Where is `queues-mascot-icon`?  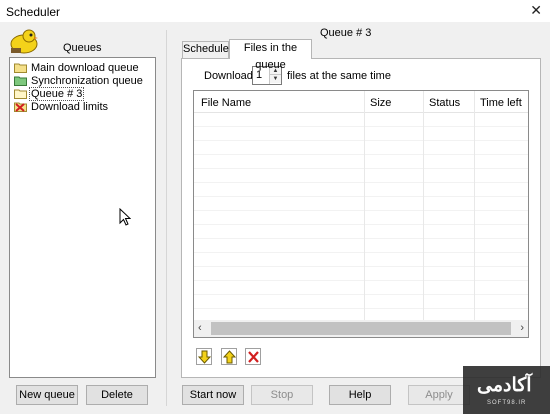
queues-mascot-icon is located at coordinates (24, 41).